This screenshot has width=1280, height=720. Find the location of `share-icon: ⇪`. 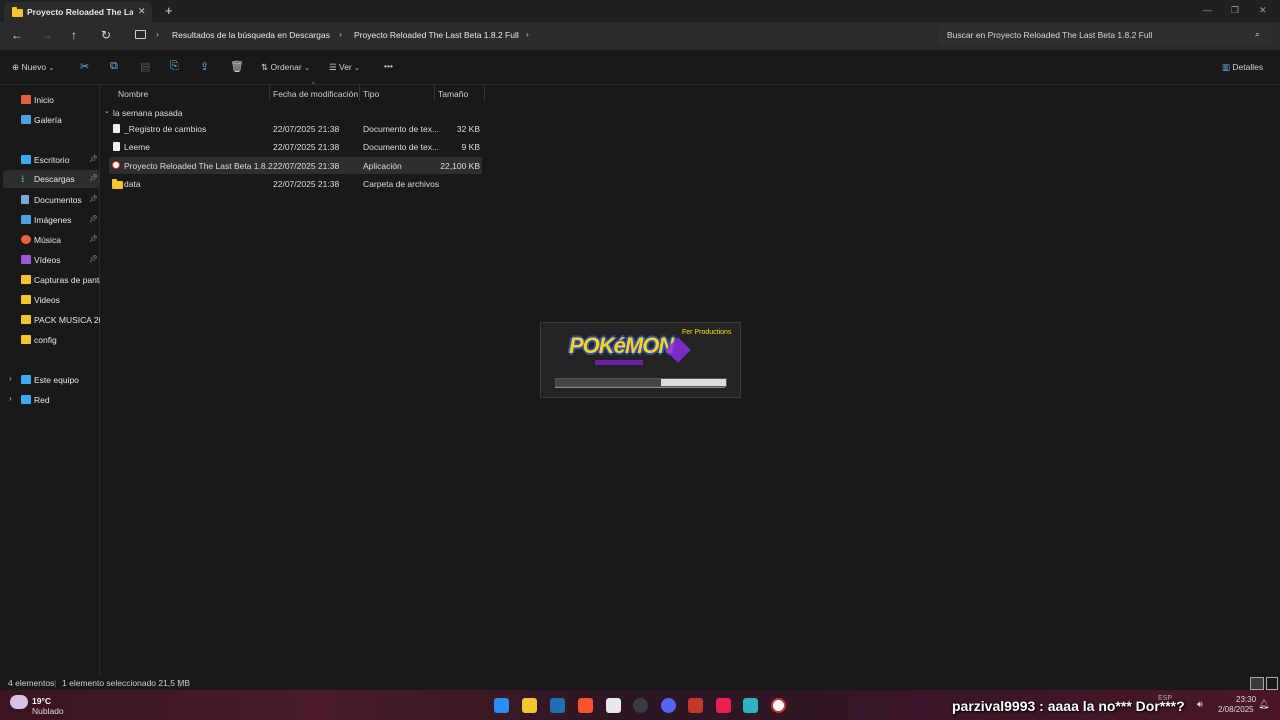

share-icon: ⇪ is located at coordinates (204, 66).